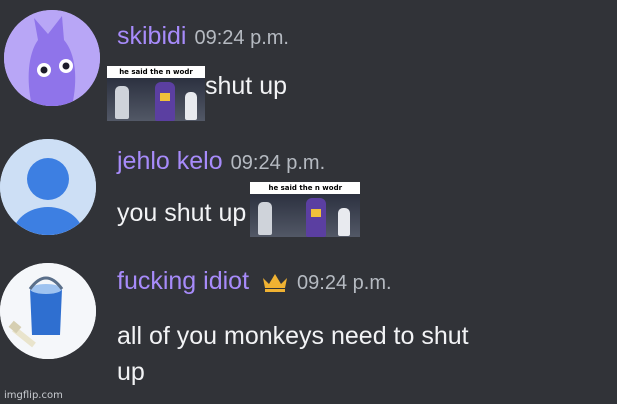 The width and height of the screenshot is (617, 404). Describe the element at coordinates (33, 395) in the screenshot. I see `watermark: imgflip.com` at that location.